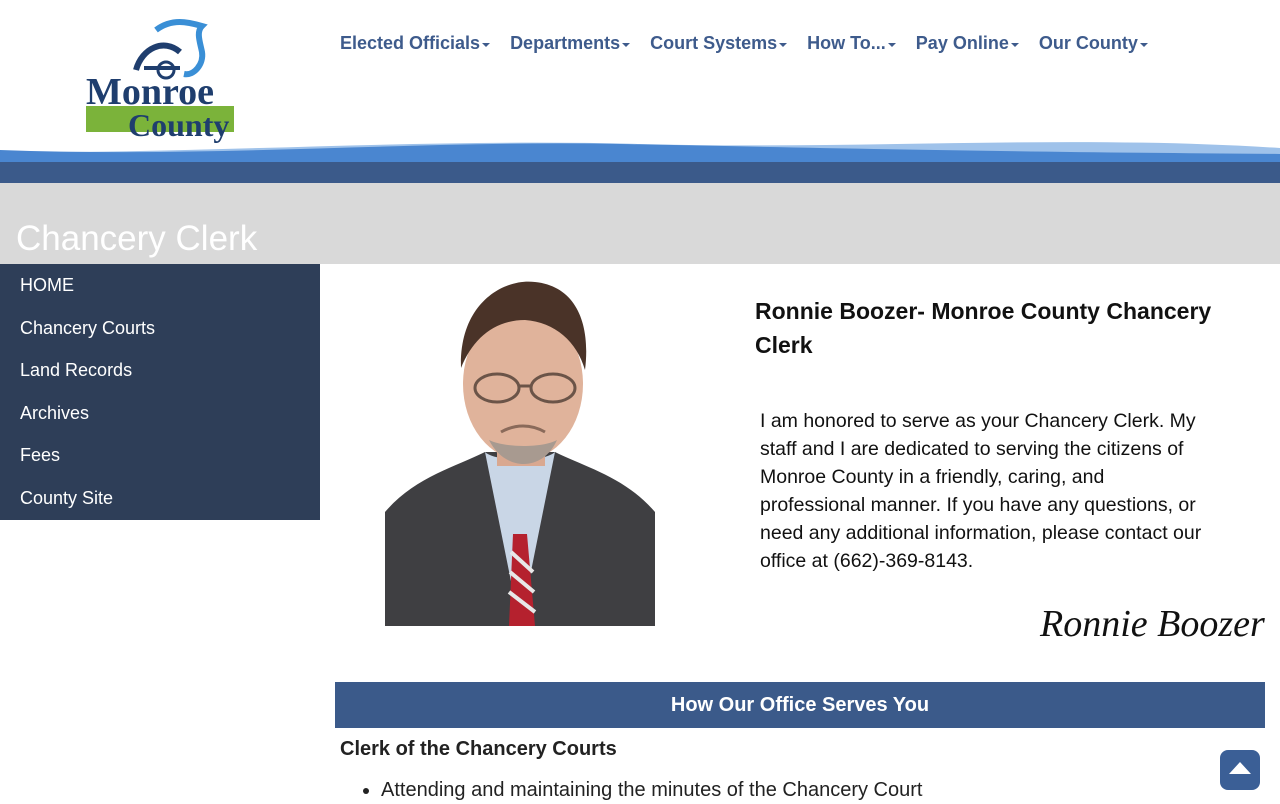 The height and width of the screenshot is (804, 1280). What do you see at coordinates (160, 328) in the screenshot?
I see `sidebar-item-chancery-courts: Chancery Courts` at bounding box center [160, 328].